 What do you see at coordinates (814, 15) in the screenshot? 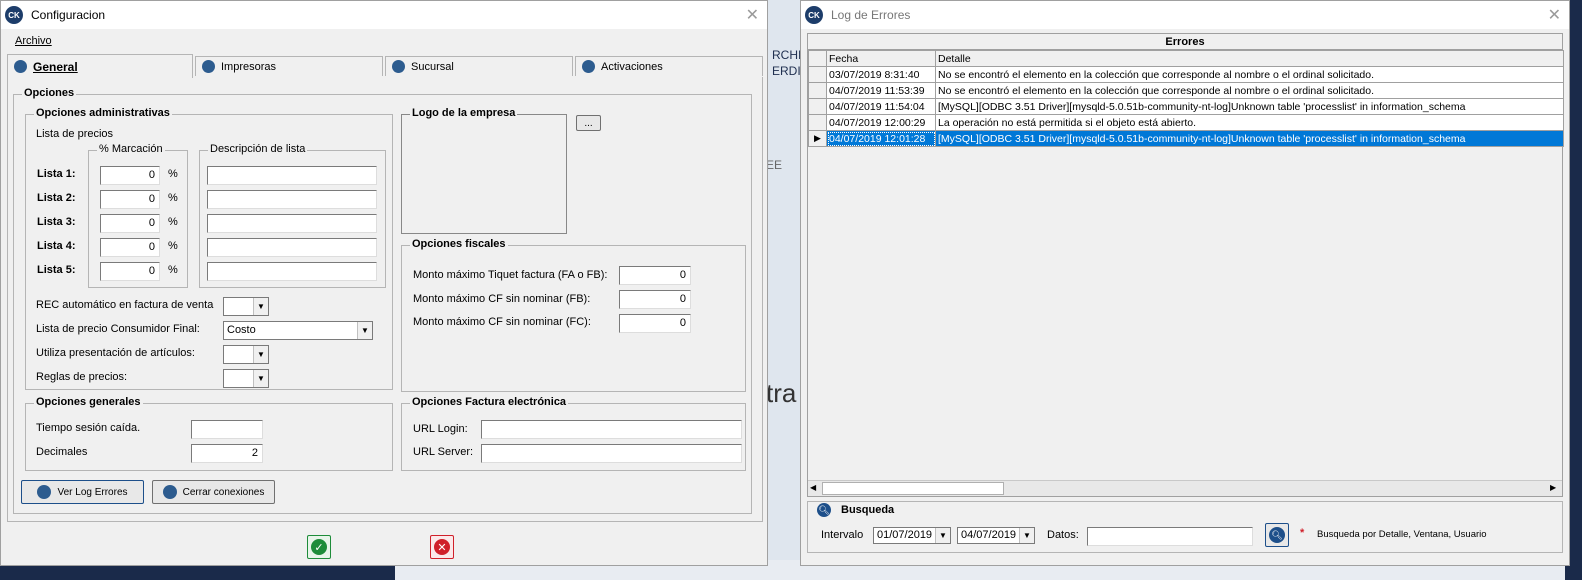
I see `app-icon: CK` at bounding box center [814, 15].